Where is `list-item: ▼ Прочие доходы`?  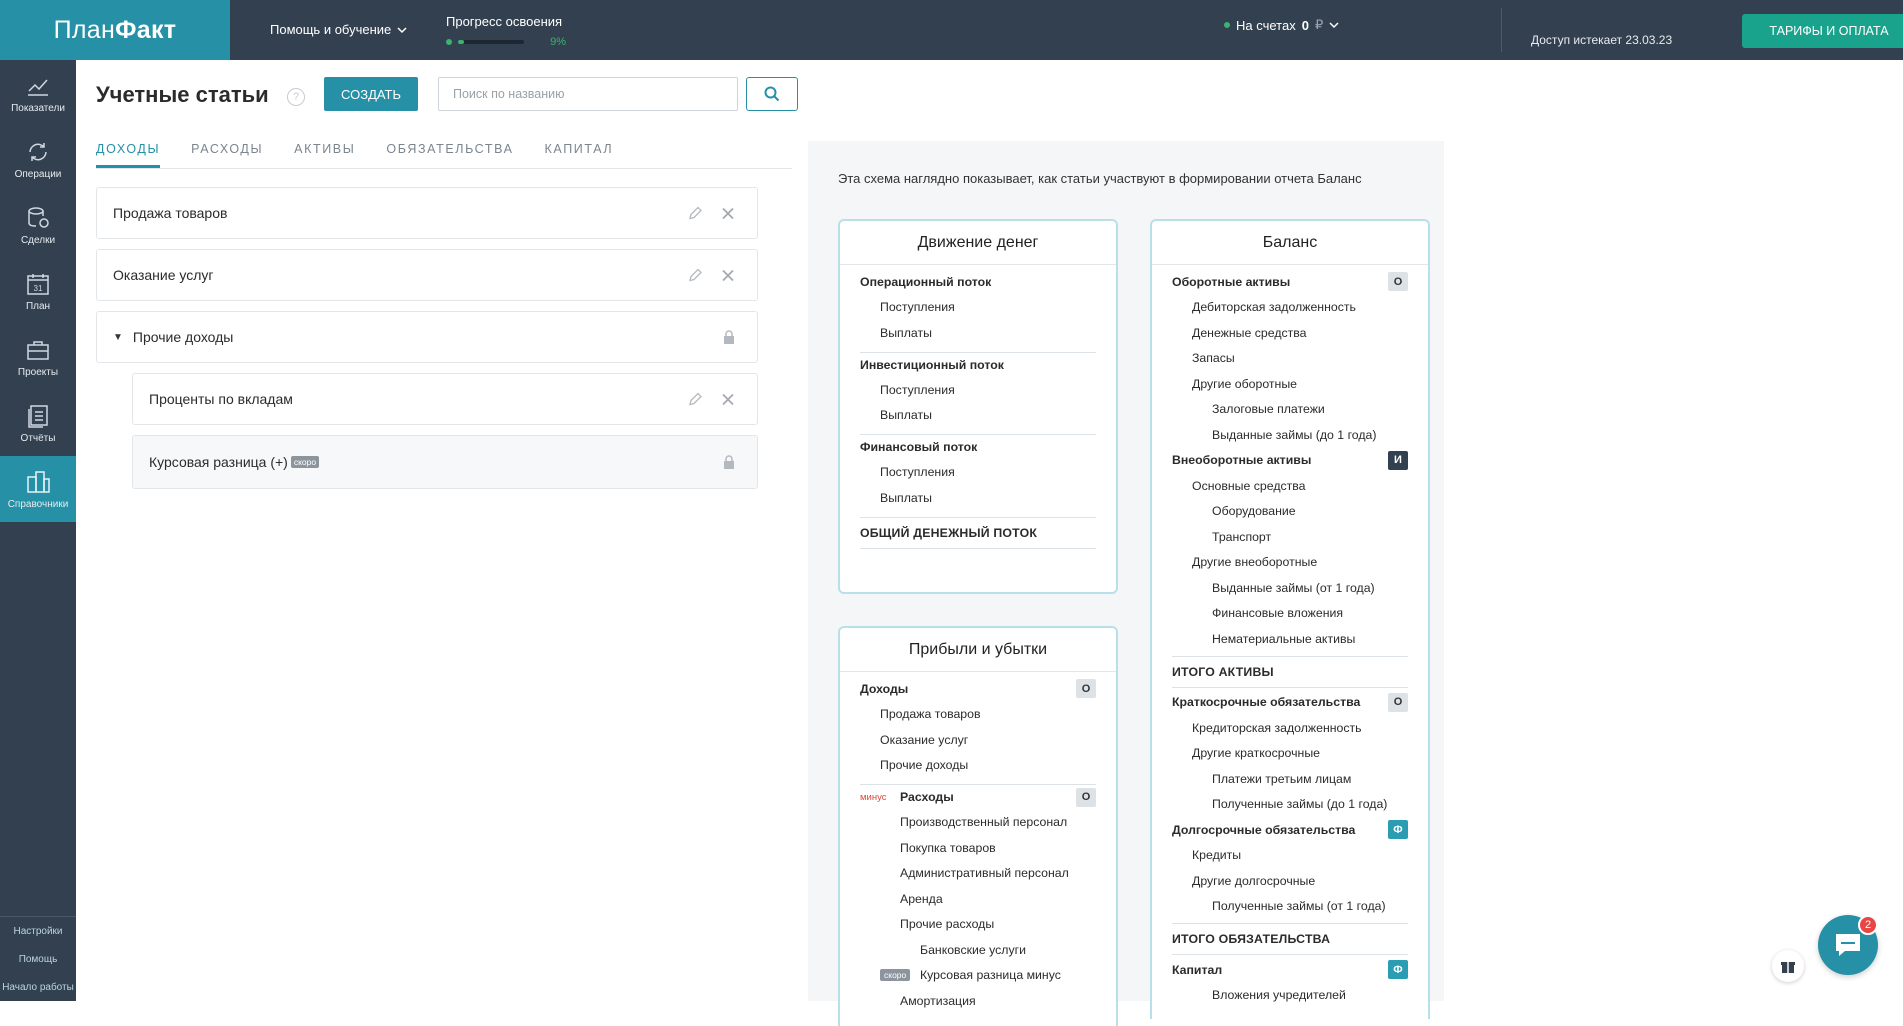 list-item: ▼ Прочие доходы is located at coordinates (427, 337).